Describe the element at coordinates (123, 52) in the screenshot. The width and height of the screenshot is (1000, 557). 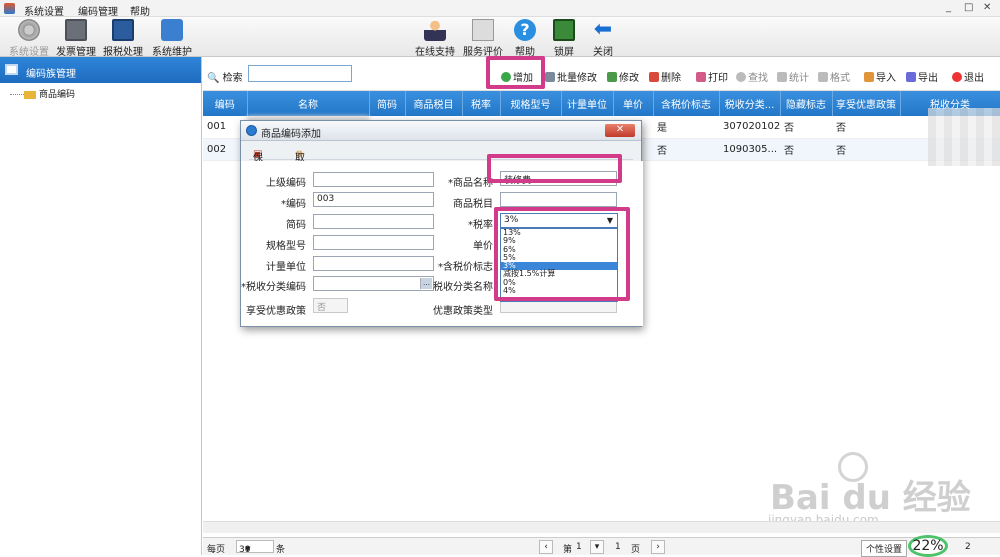
I see `toolbar-label: 报税处理` at that location.